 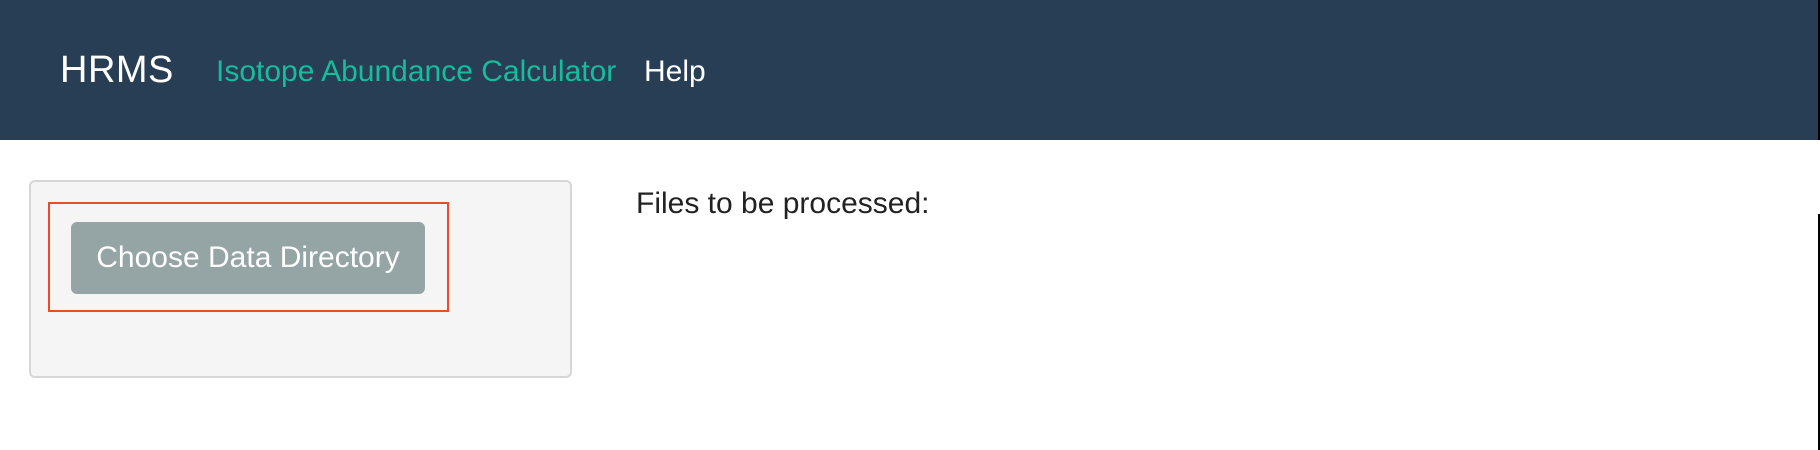 What do you see at coordinates (117, 70) in the screenshot?
I see `navbar-brand: HRMS` at bounding box center [117, 70].